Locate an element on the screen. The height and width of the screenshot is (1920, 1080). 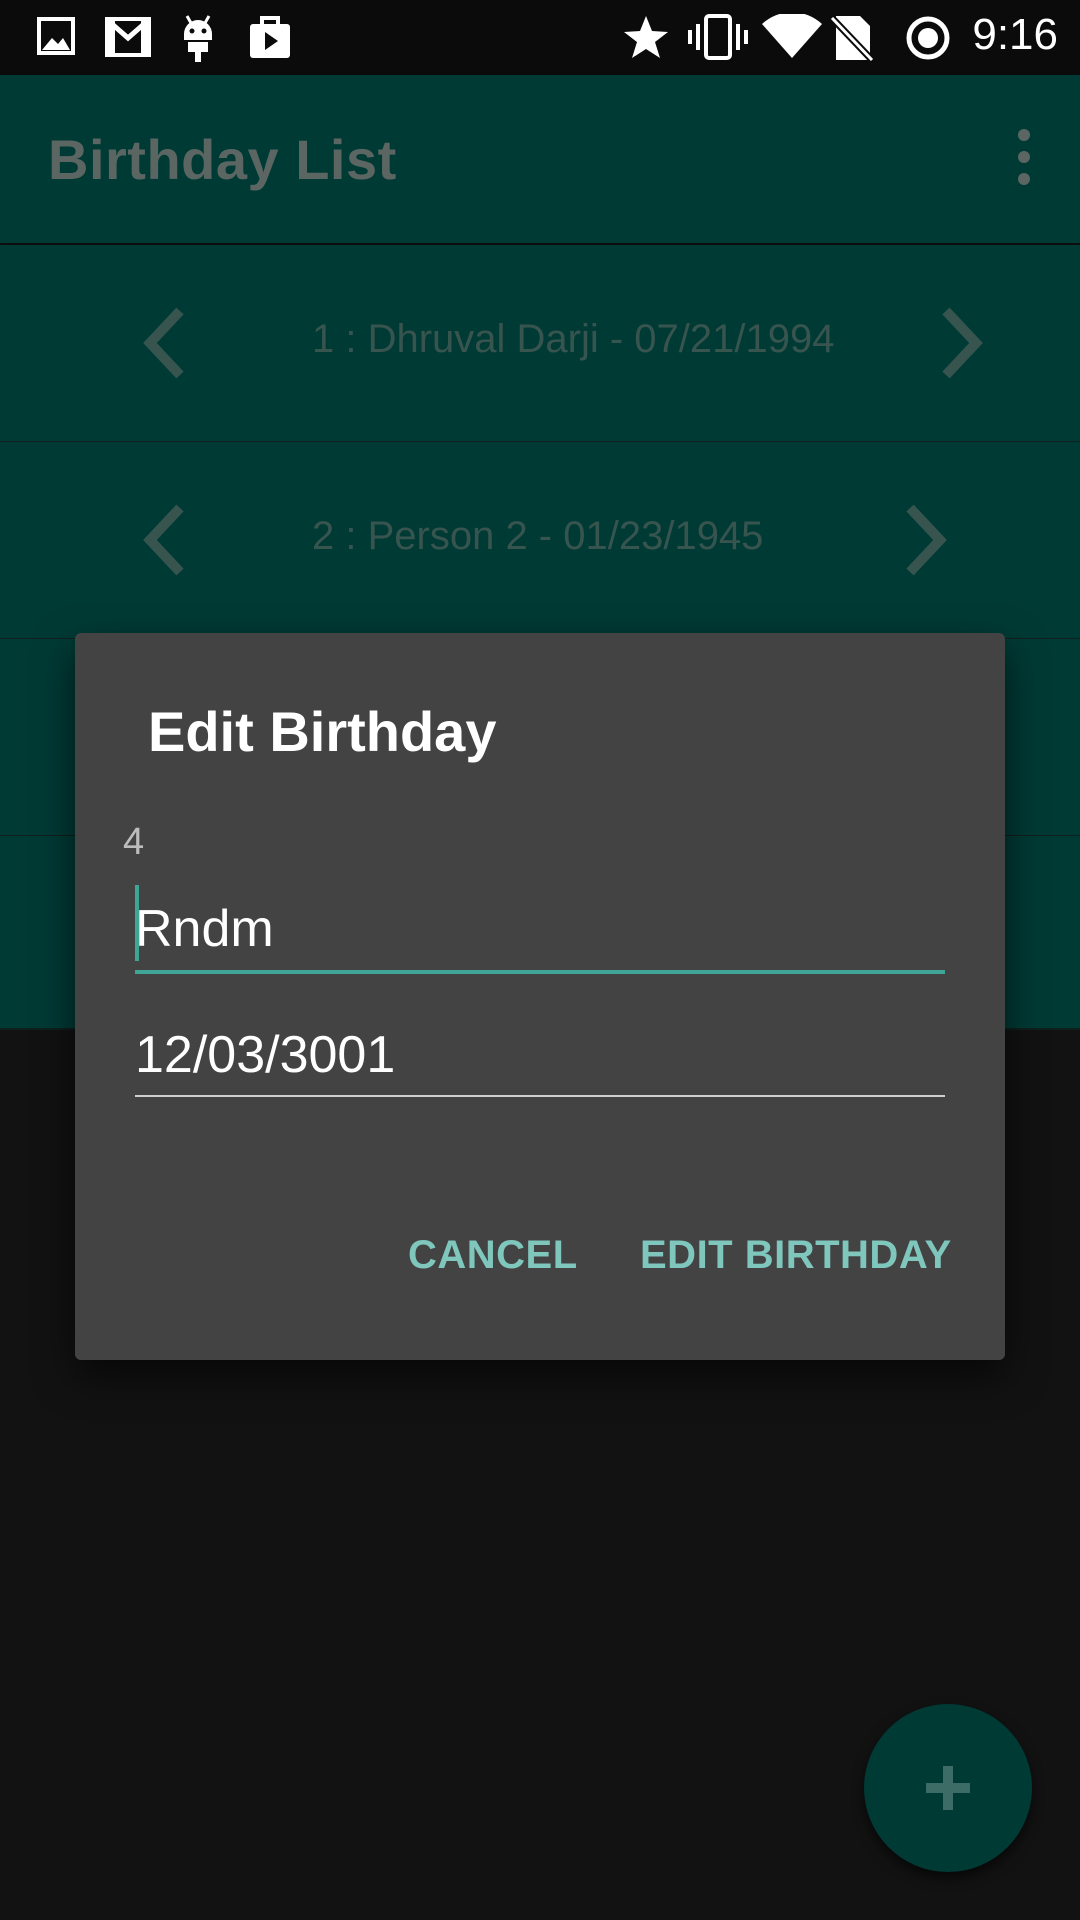
add-birthday-button is located at coordinates (948, 1788).